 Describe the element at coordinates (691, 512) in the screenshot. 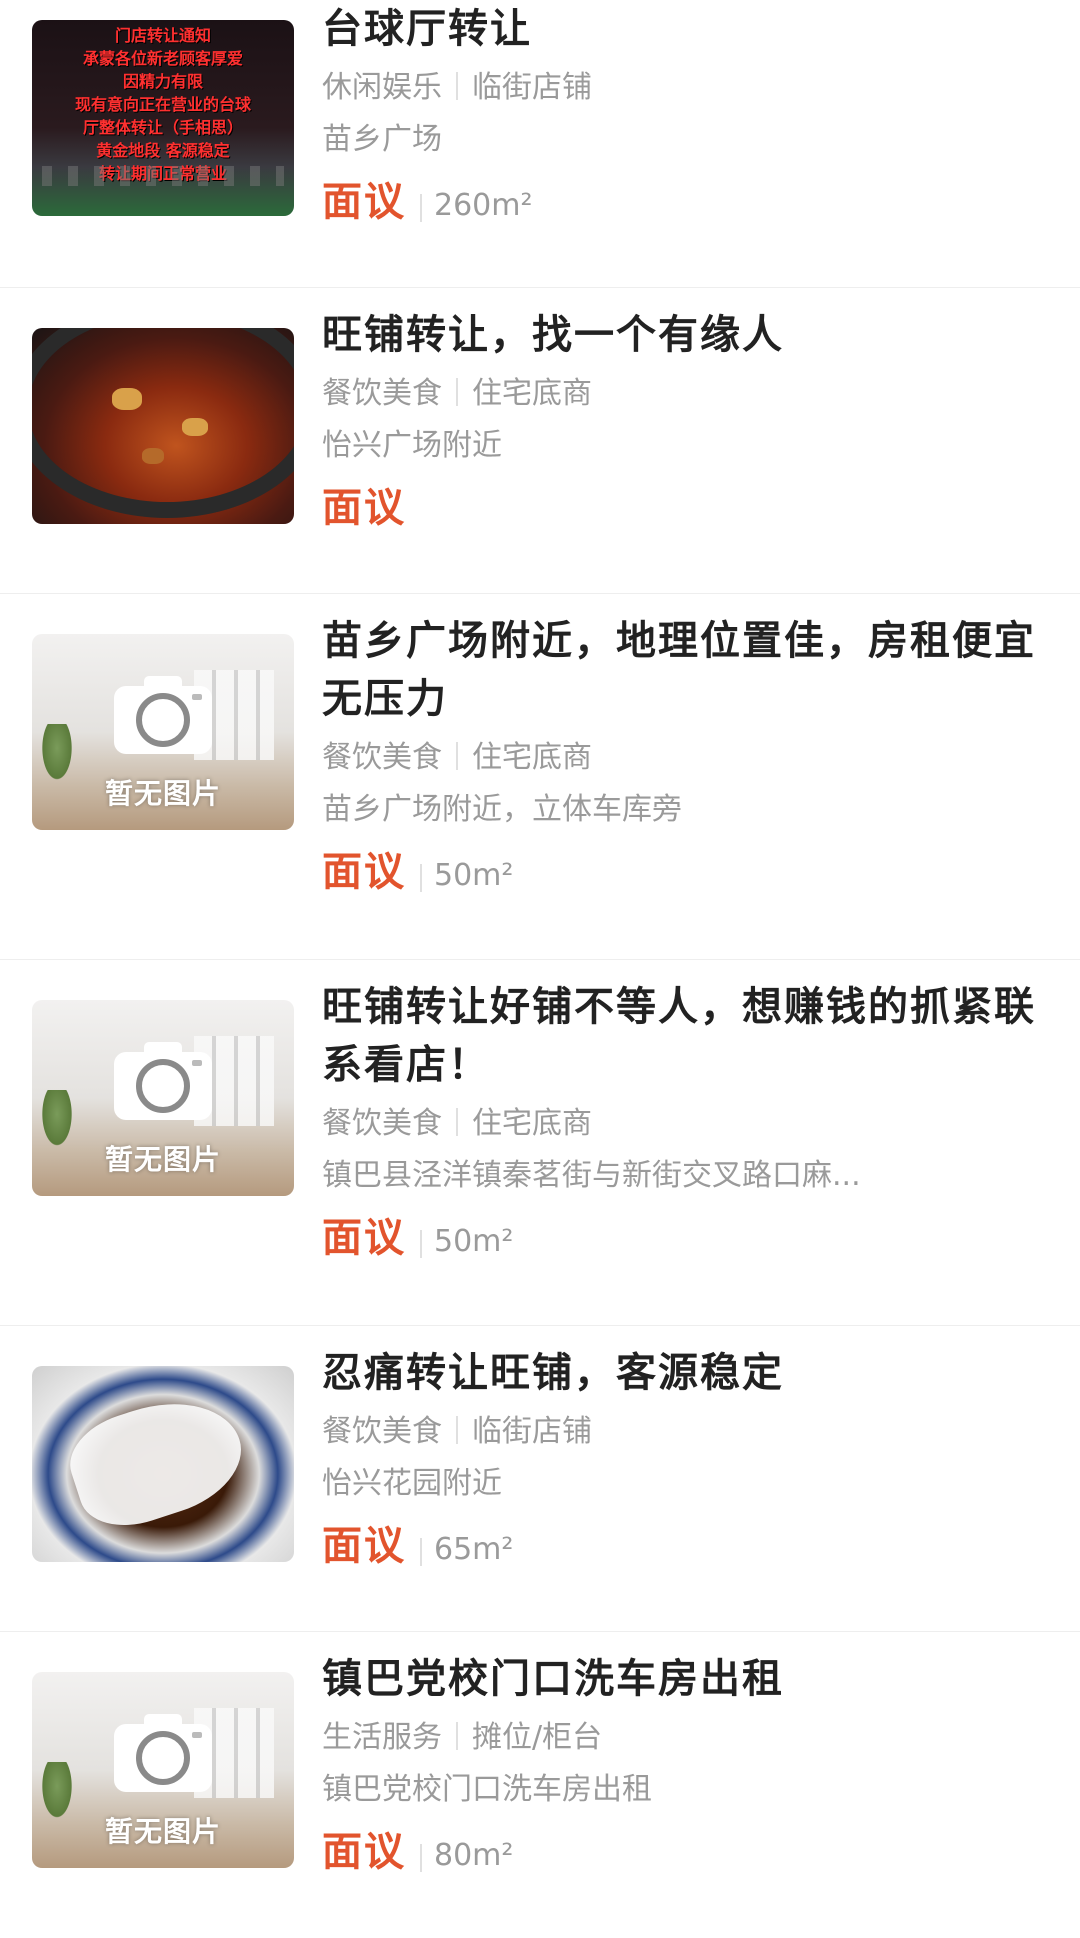

I see `listing-price-row: 面议` at that location.